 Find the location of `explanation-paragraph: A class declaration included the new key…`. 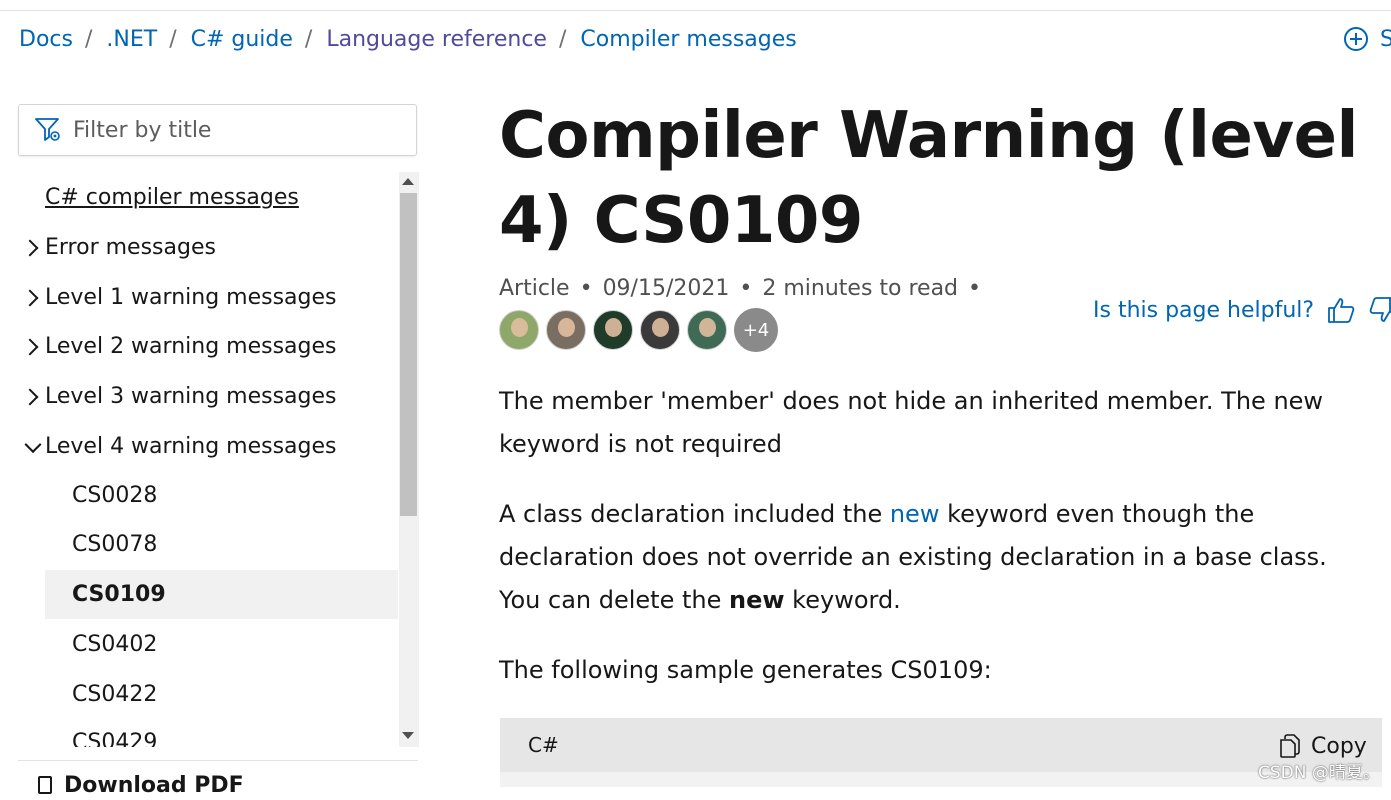

explanation-paragraph: A class declaration included the new key… is located at coordinates (931, 557).